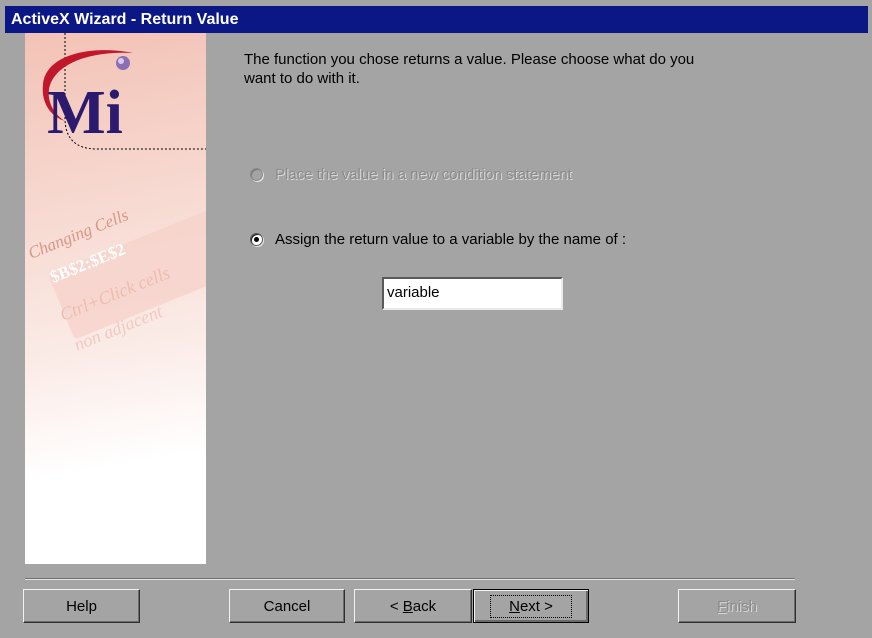  I want to click on finish-button-label: Finish, so click(737, 606).